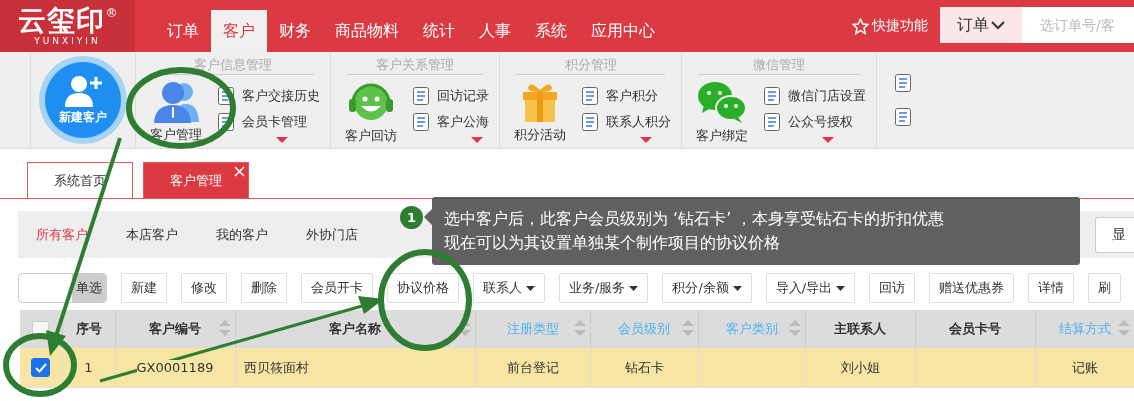  What do you see at coordinates (810, 288) in the screenshot?
I see `toolbar-button: 导入/导出` at bounding box center [810, 288].